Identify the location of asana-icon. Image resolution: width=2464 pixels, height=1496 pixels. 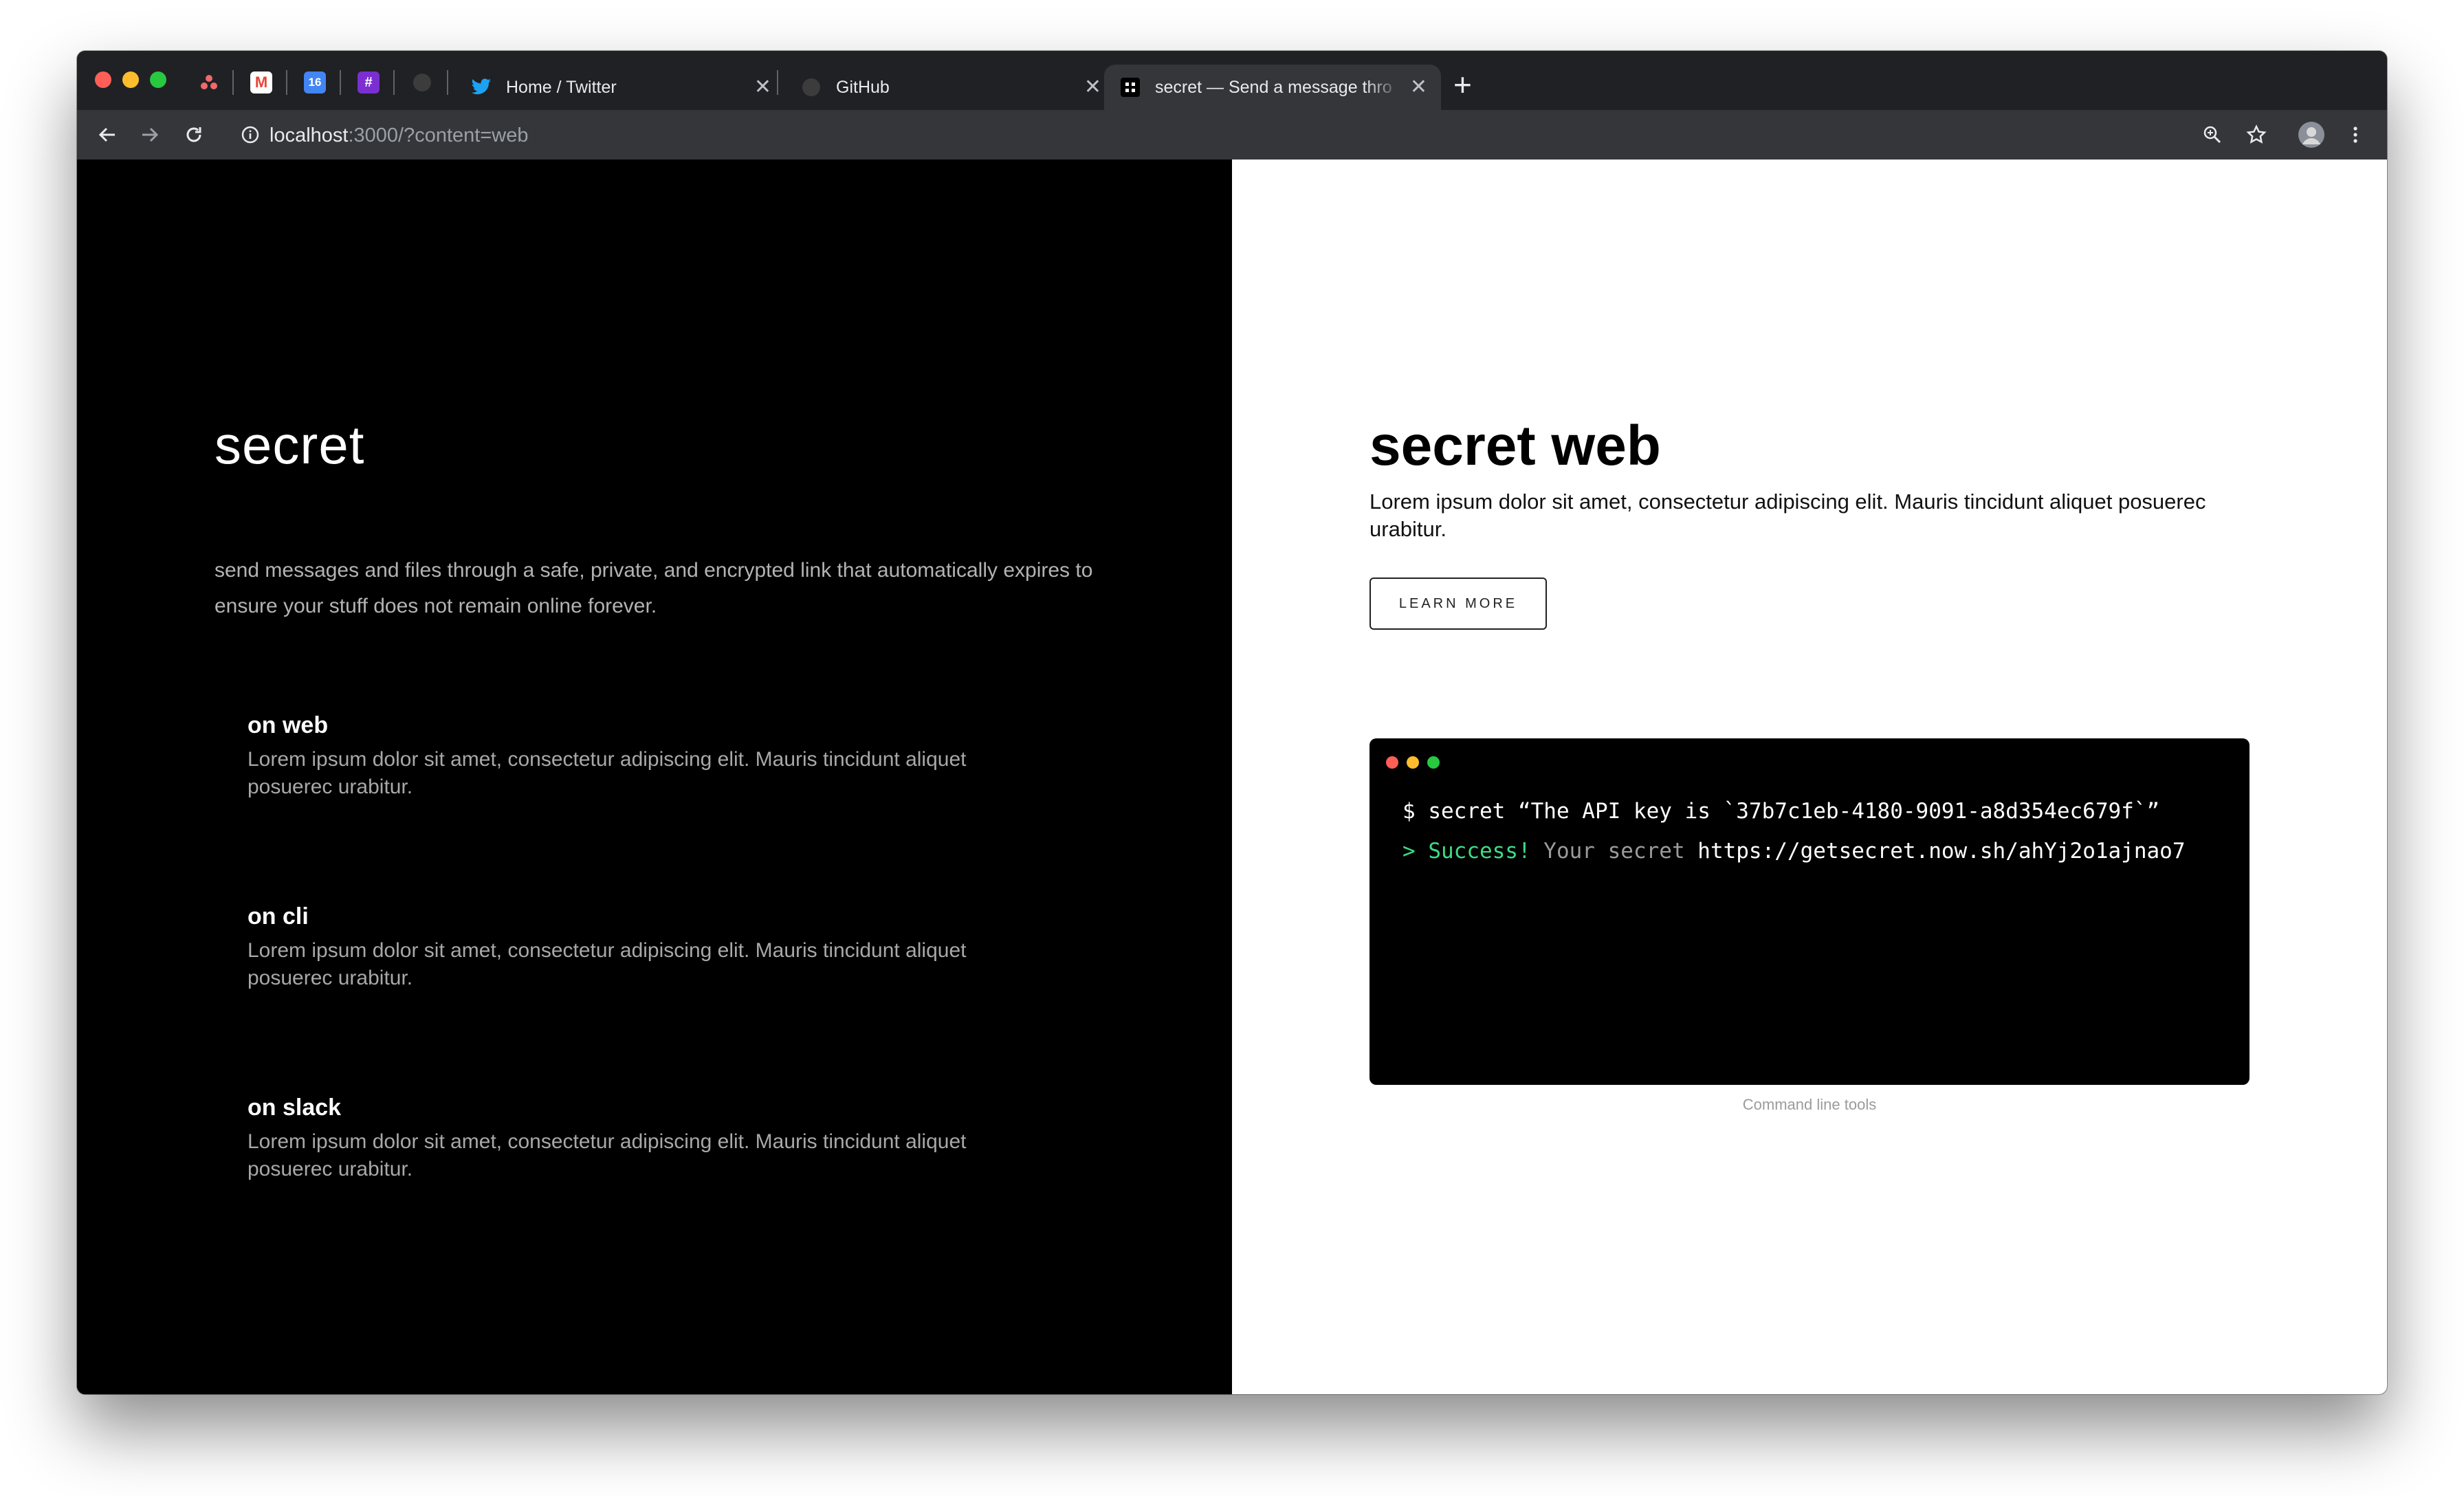
(209, 82).